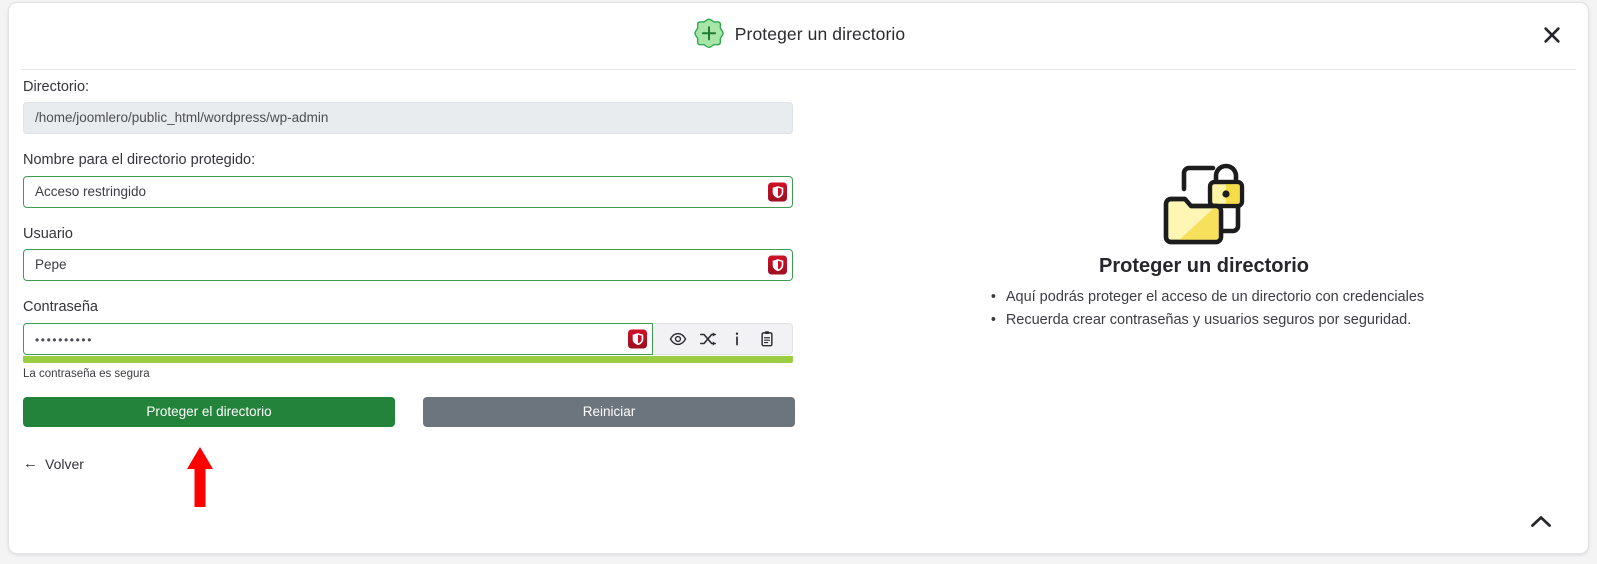 This screenshot has height=564, width=1597. What do you see at coordinates (30, 464) in the screenshot?
I see `back-arrow-icon: ←` at bounding box center [30, 464].